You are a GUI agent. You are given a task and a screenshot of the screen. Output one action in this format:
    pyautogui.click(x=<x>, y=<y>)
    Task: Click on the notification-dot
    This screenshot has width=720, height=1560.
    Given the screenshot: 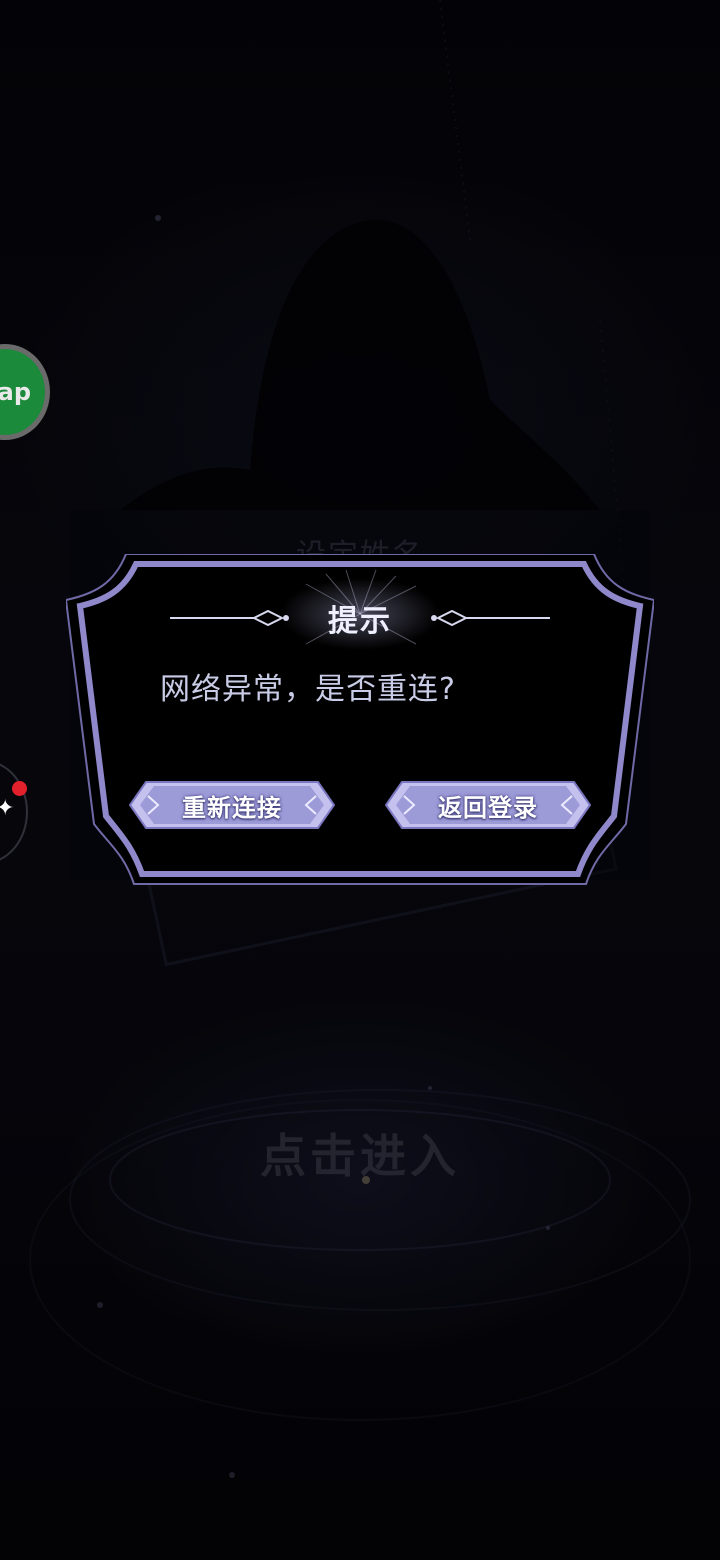 What is the action you would take?
    pyautogui.click(x=19, y=788)
    